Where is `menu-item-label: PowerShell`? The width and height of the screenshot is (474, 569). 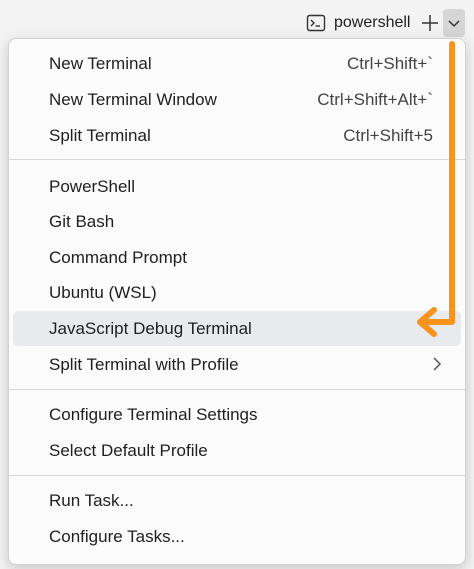
menu-item-label: PowerShell is located at coordinates (92, 186).